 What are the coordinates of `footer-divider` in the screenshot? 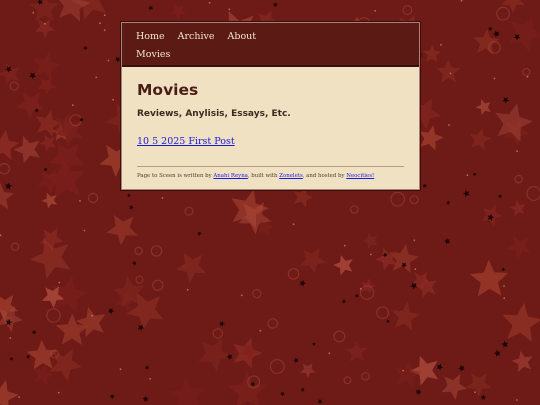 It's located at (270, 166).